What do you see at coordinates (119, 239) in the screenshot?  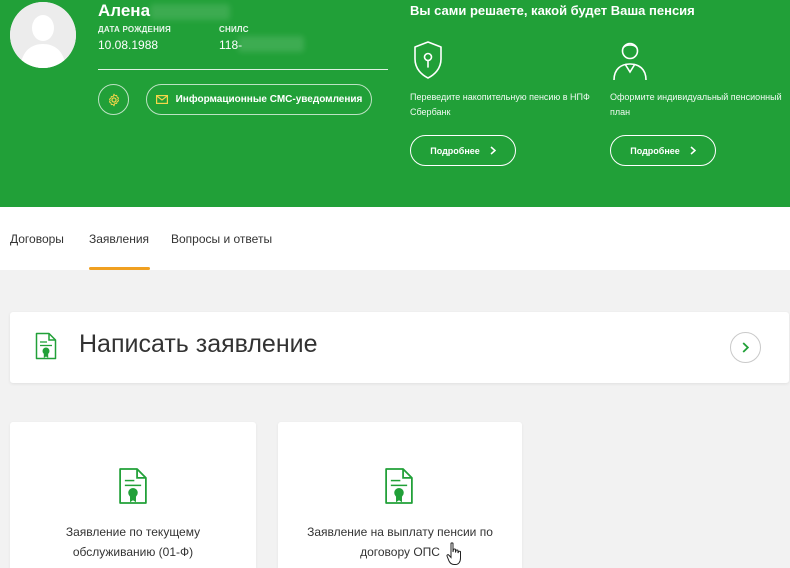 I see `tab-applications: Заявления` at bounding box center [119, 239].